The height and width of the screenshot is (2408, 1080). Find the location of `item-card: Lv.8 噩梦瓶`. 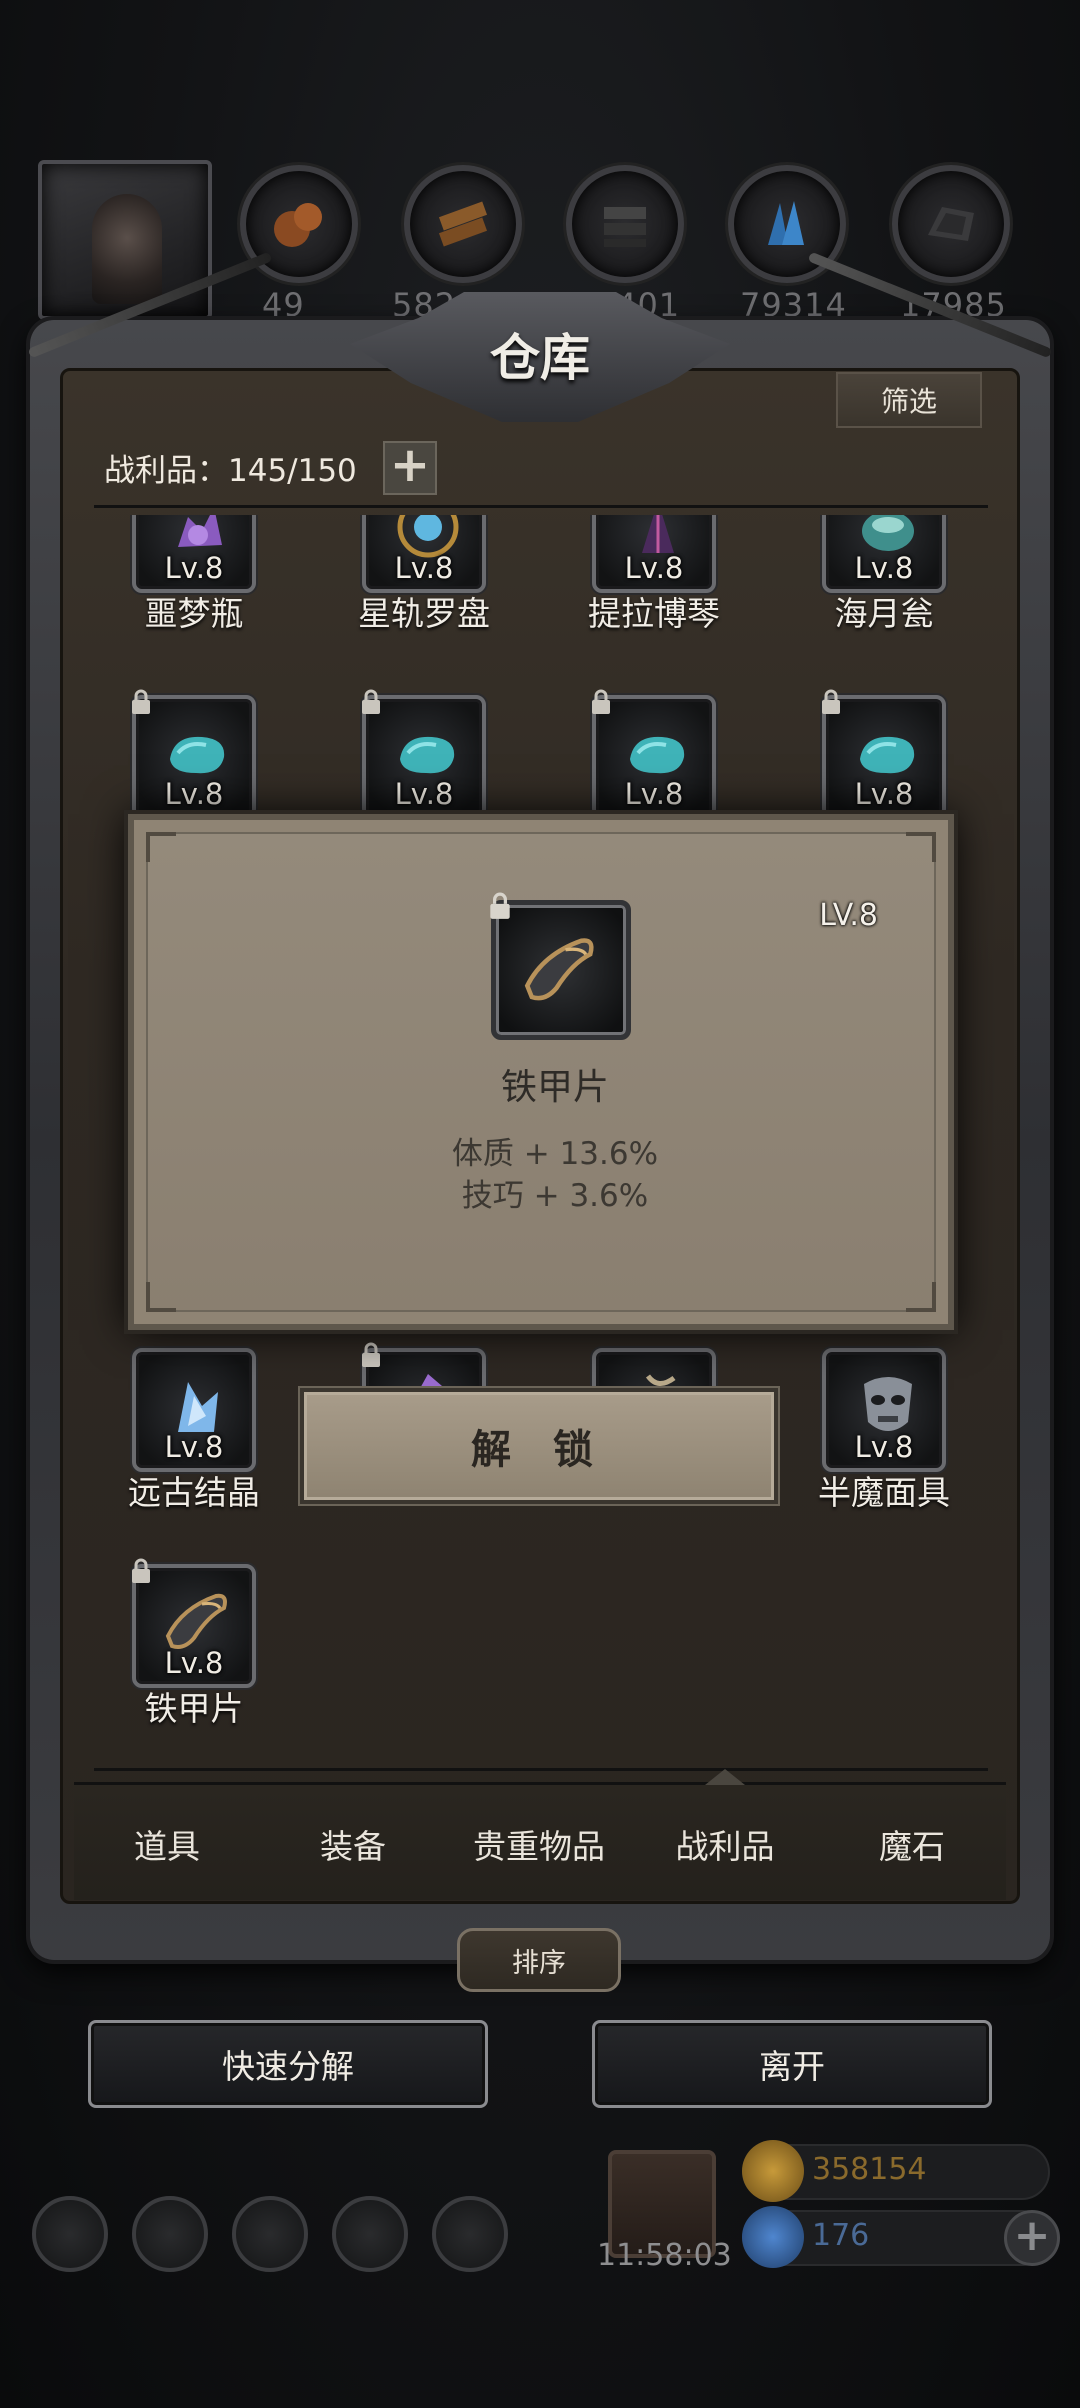

item-card: Lv.8 噩梦瓶 is located at coordinates (194, 587).